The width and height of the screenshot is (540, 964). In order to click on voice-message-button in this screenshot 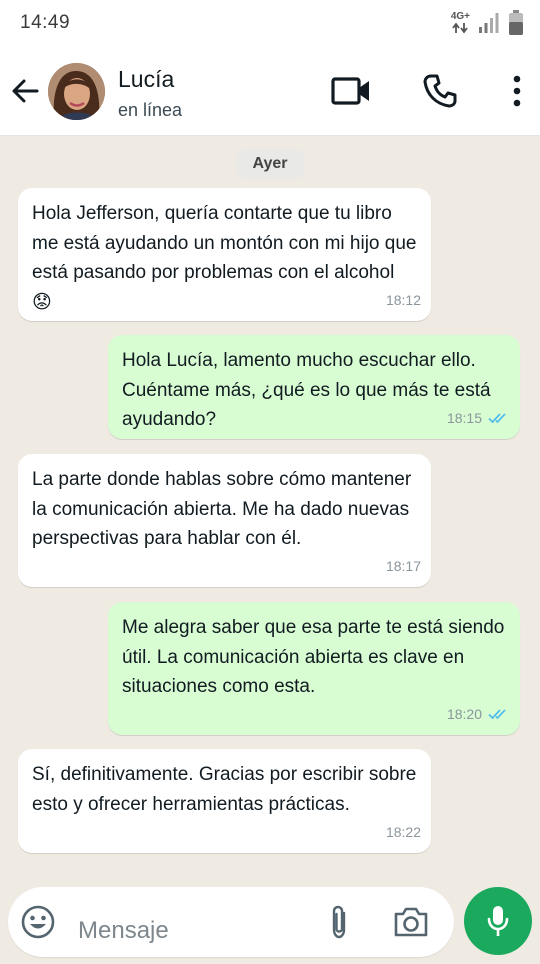, I will do `click(498, 921)`.